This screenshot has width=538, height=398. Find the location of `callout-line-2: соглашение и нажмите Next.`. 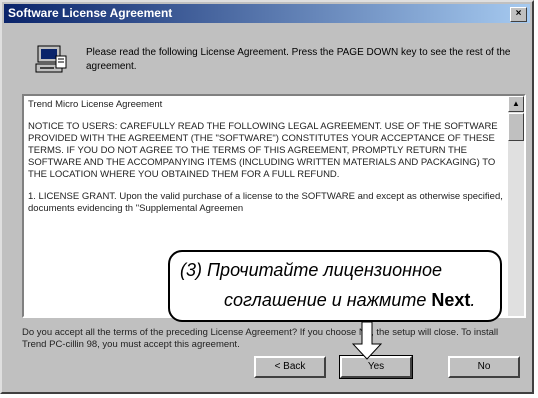

callout-line-2: соглашение и нажмите Next. is located at coordinates (349, 300).